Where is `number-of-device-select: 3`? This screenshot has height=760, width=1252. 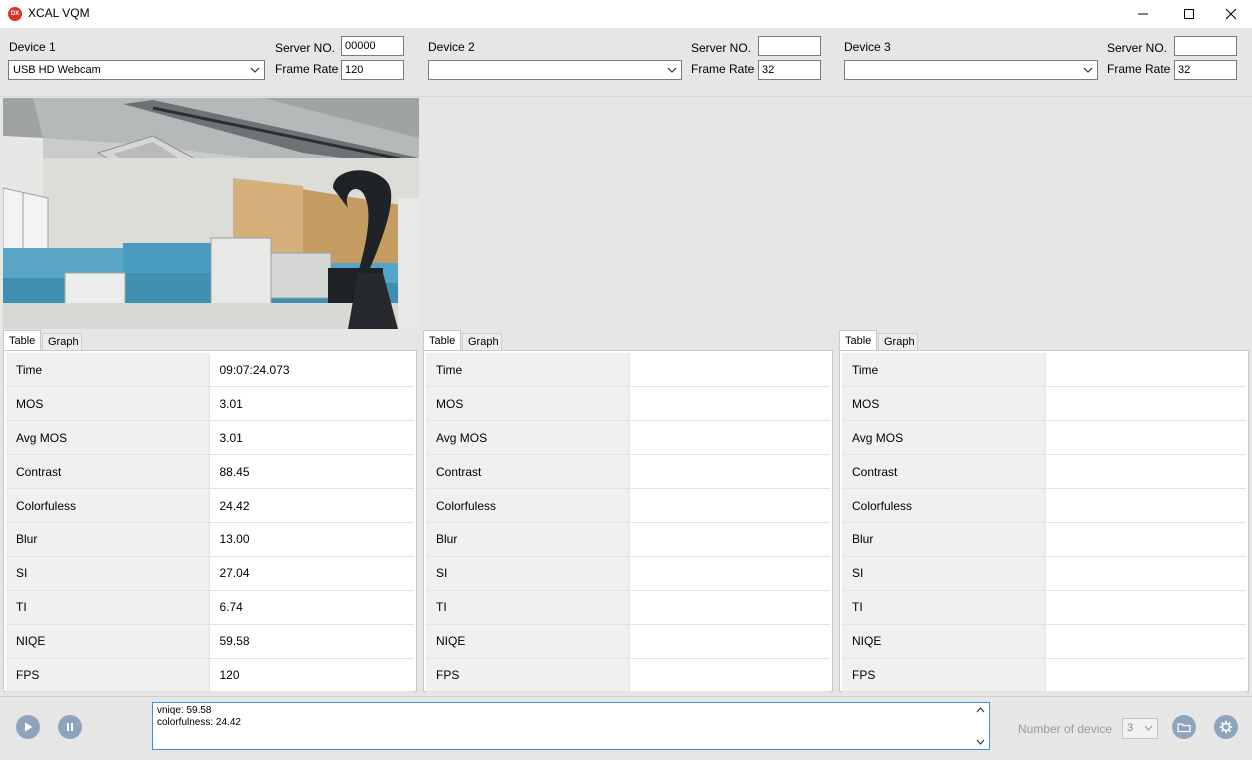
number-of-device-select: 3 is located at coordinates (1140, 728).